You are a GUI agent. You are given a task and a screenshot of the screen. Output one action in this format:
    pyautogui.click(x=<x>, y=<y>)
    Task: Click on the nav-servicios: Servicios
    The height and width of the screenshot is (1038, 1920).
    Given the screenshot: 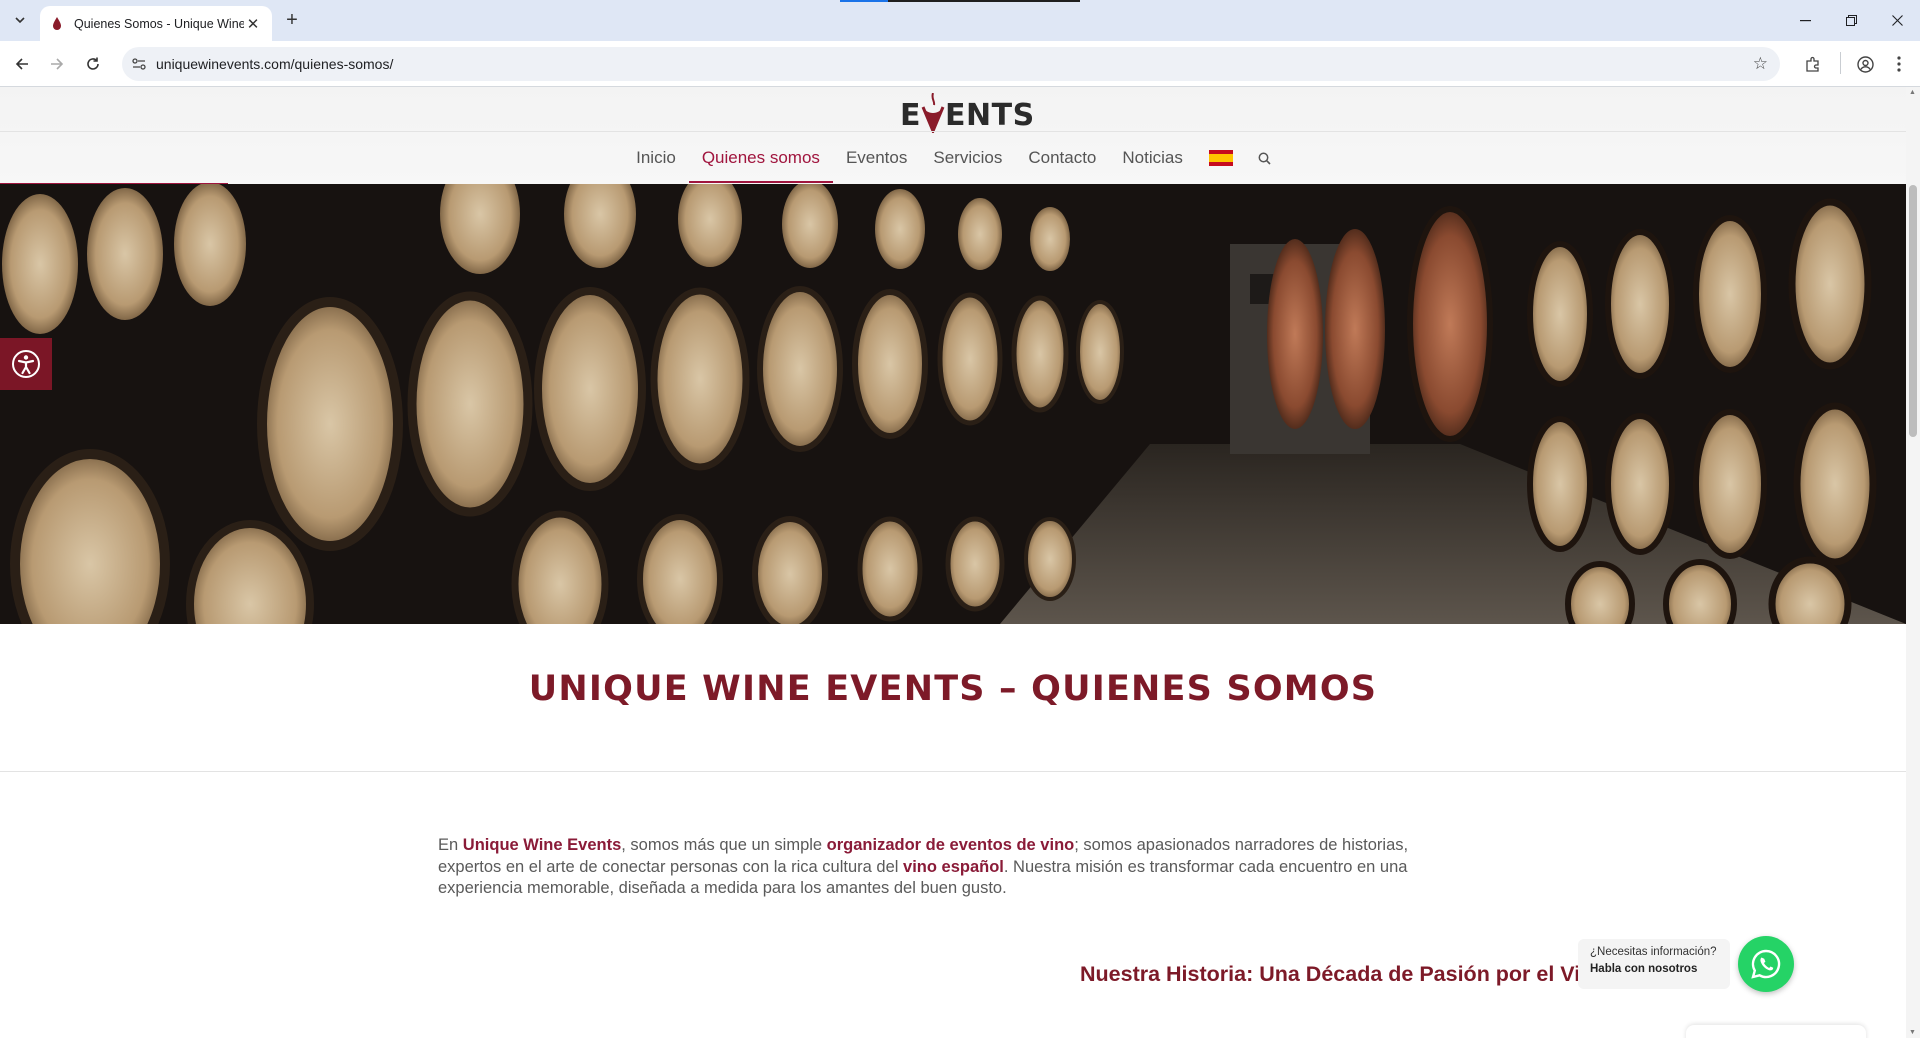 What is the action you would take?
    pyautogui.click(x=967, y=158)
    